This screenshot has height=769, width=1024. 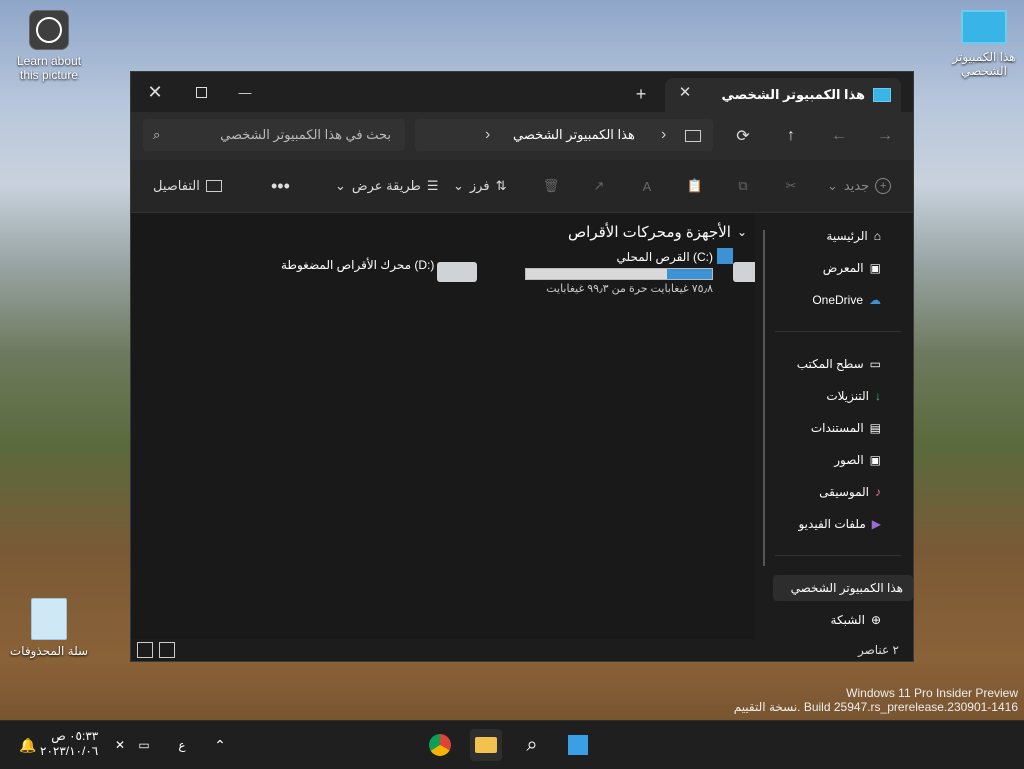 I want to click on maximize-button, so click(x=201, y=92).